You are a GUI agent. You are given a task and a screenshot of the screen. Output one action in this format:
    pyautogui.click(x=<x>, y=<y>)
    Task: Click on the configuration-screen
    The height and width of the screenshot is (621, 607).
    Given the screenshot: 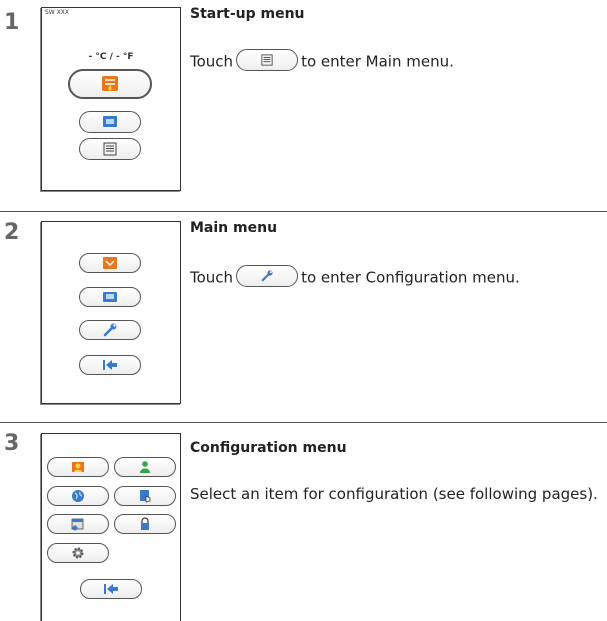 What is the action you would take?
    pyautogui.click(x=111, y=527)
    